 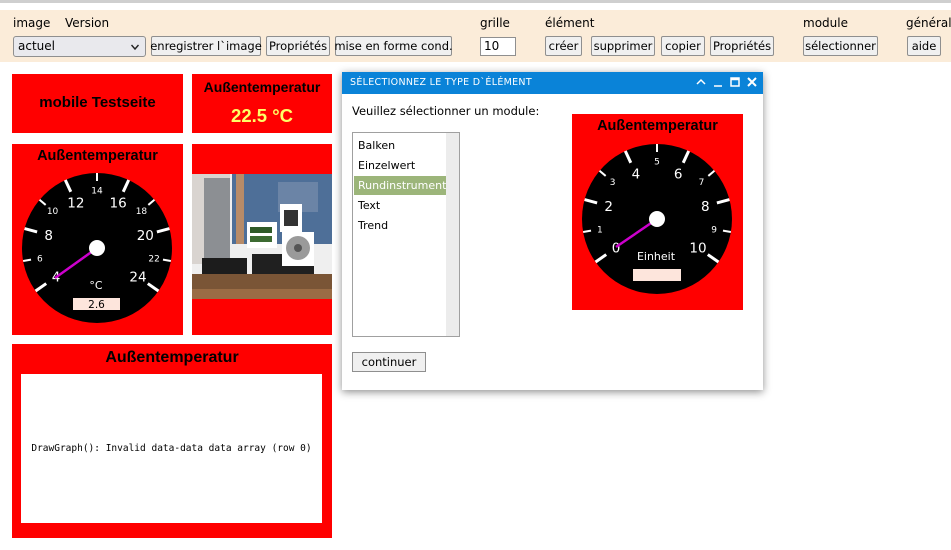 What do you see at coordinates (701, 82) in the screenshot?
I see `collapse-icon` at bounding box center [701, 82].